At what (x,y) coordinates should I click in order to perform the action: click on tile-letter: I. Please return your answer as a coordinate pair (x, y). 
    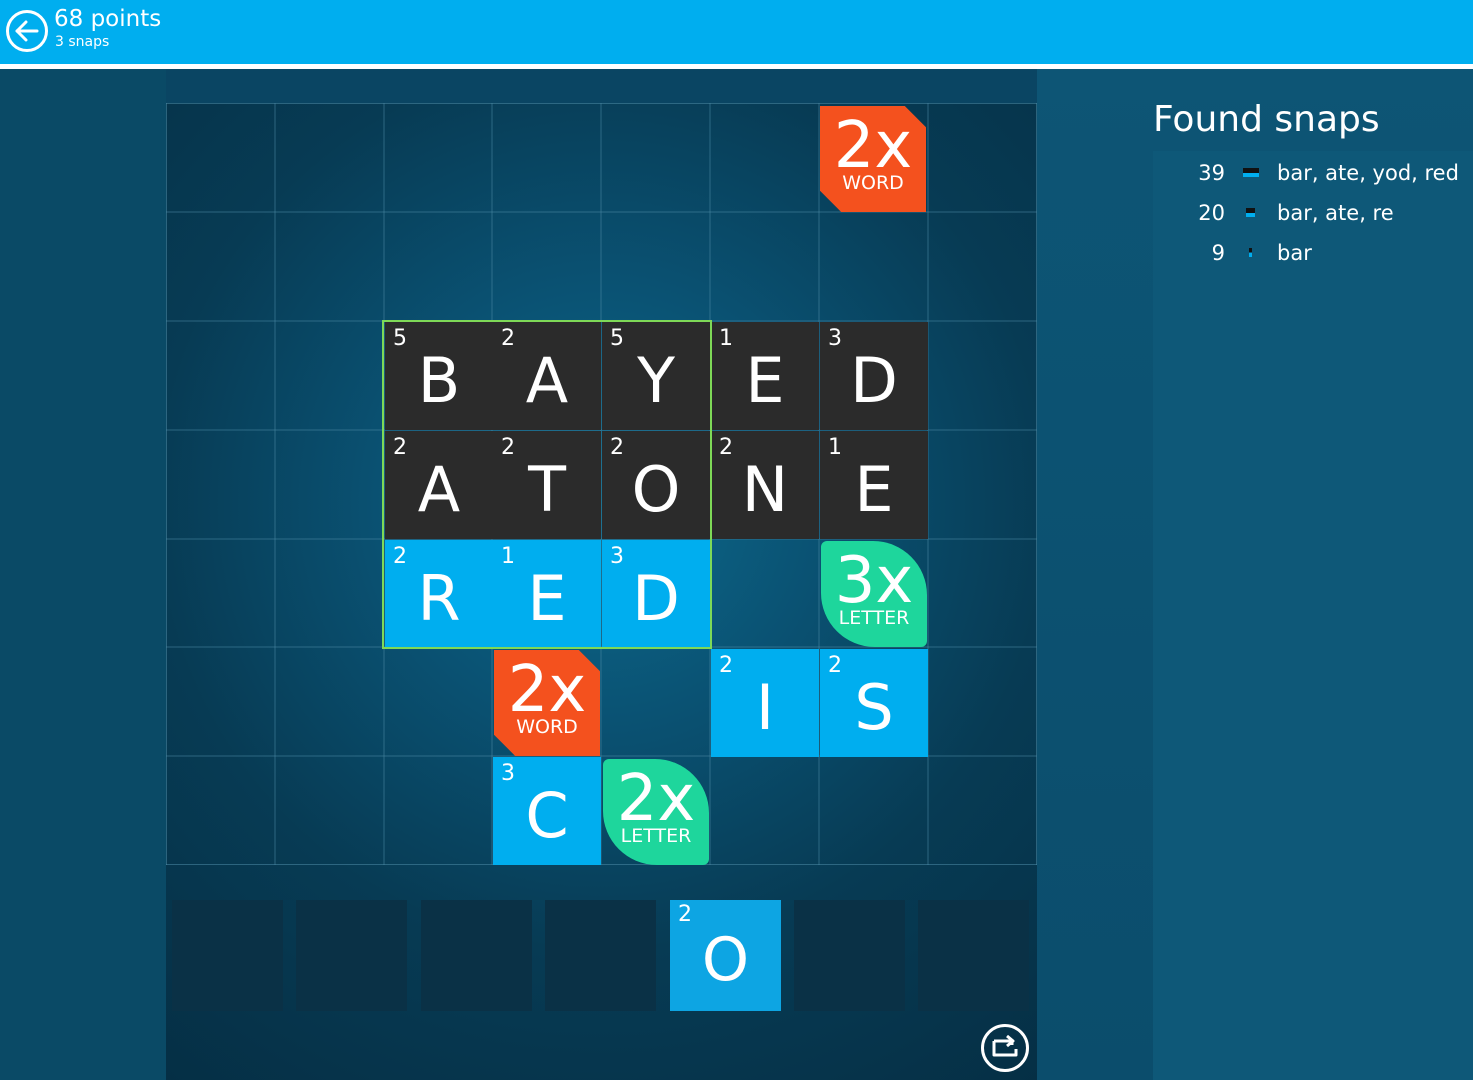
    Looking at the image, I should click on (765, 707).